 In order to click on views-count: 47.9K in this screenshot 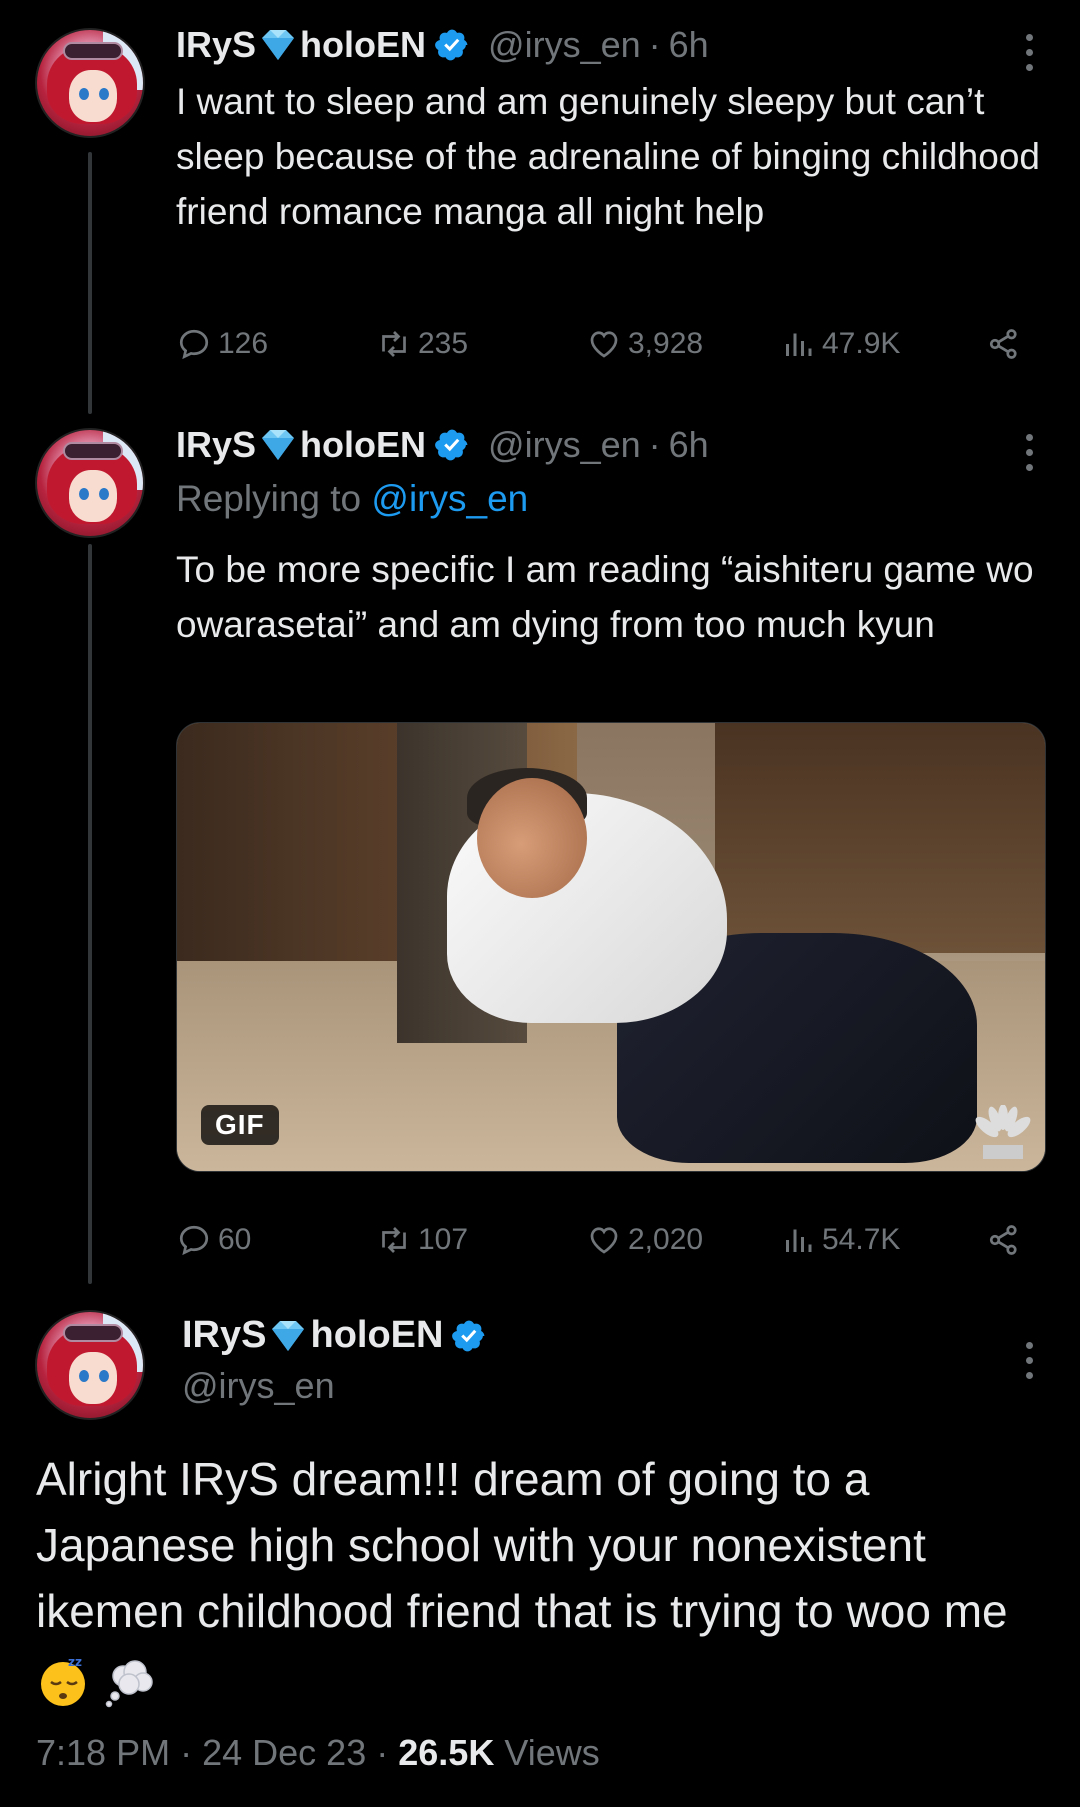, I will do `click(861, 343)`.